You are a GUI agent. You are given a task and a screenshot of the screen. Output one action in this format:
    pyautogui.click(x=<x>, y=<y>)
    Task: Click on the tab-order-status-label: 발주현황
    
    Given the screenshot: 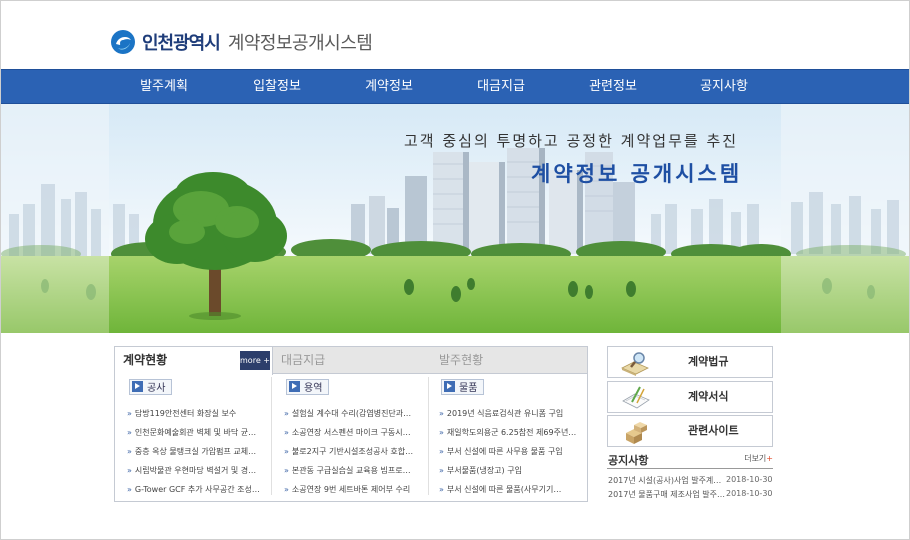 What is the action you would take?
    pyautogui.click(x=461, y=360)
    